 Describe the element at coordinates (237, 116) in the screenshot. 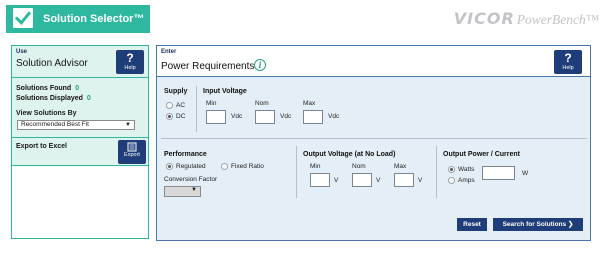

I see `input-min-unit: Vdc` at that location.